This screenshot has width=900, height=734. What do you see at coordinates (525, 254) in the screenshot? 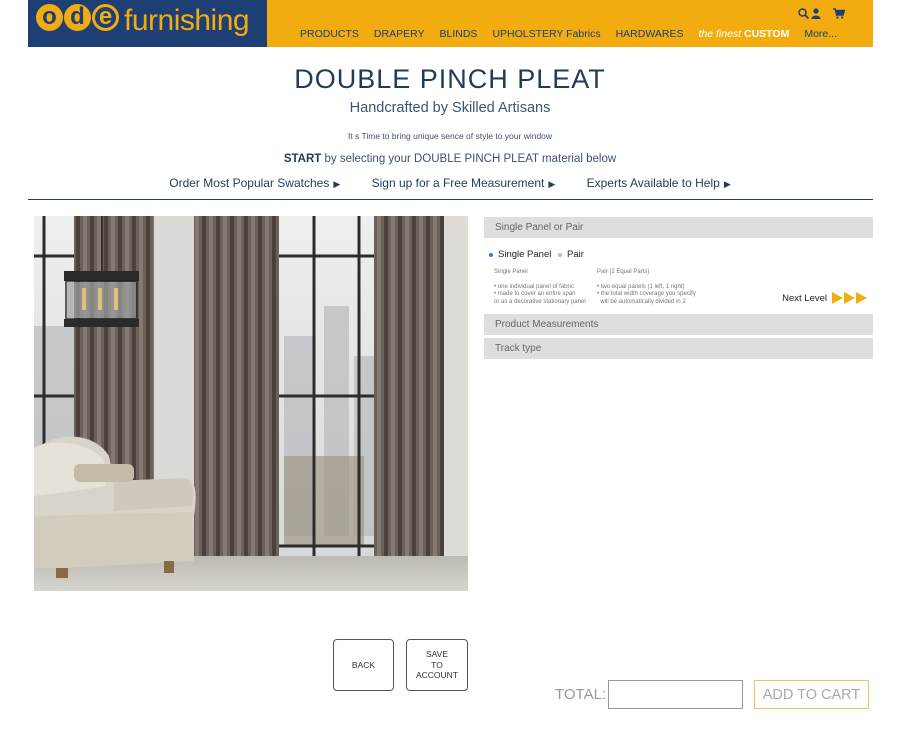
I see `radio-label: Single Panel` at bounding box center [525, 254].